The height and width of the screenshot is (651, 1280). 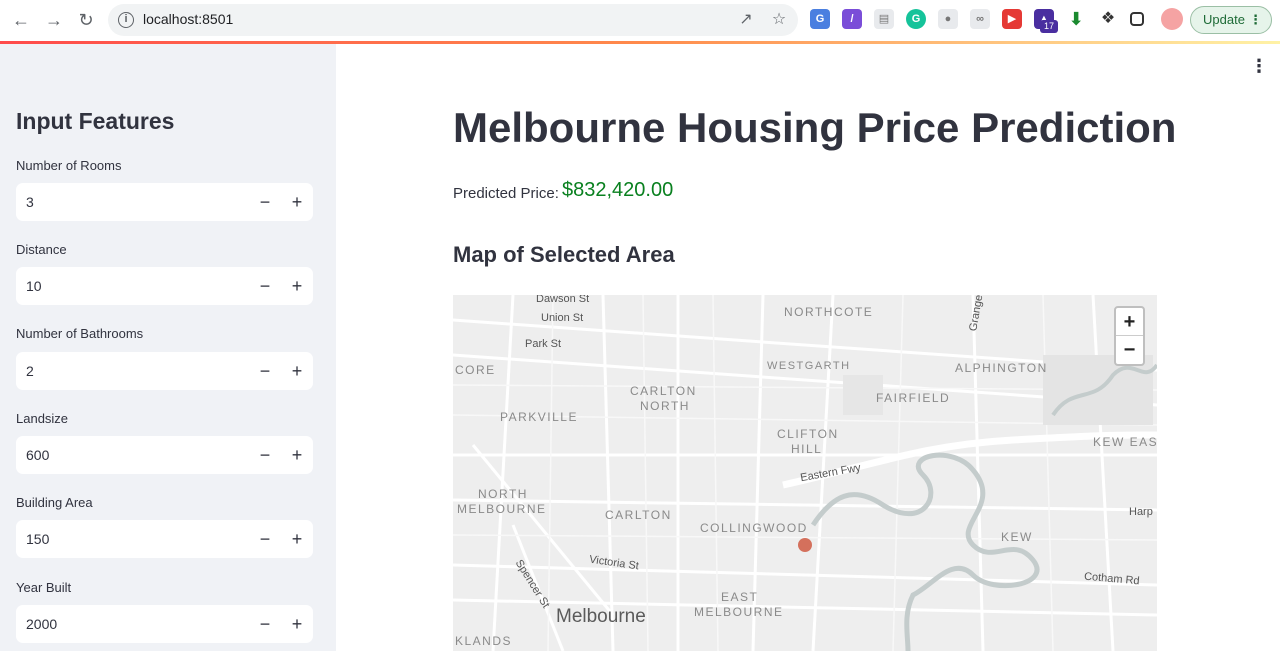 What do you see at coordinates (164, 202) in the screenshot?
I see `rooms-input: 3 − +` at bounding box center [164, 202].